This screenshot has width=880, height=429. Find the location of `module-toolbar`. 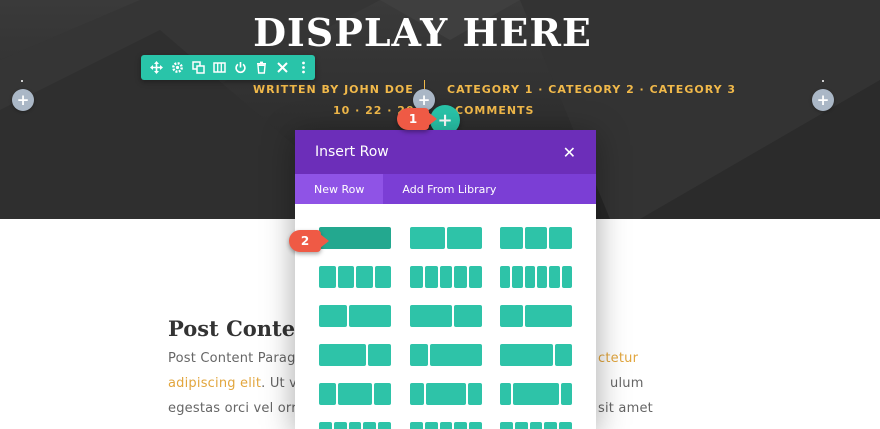

module-toolbar is located at coordinates (228, 67).